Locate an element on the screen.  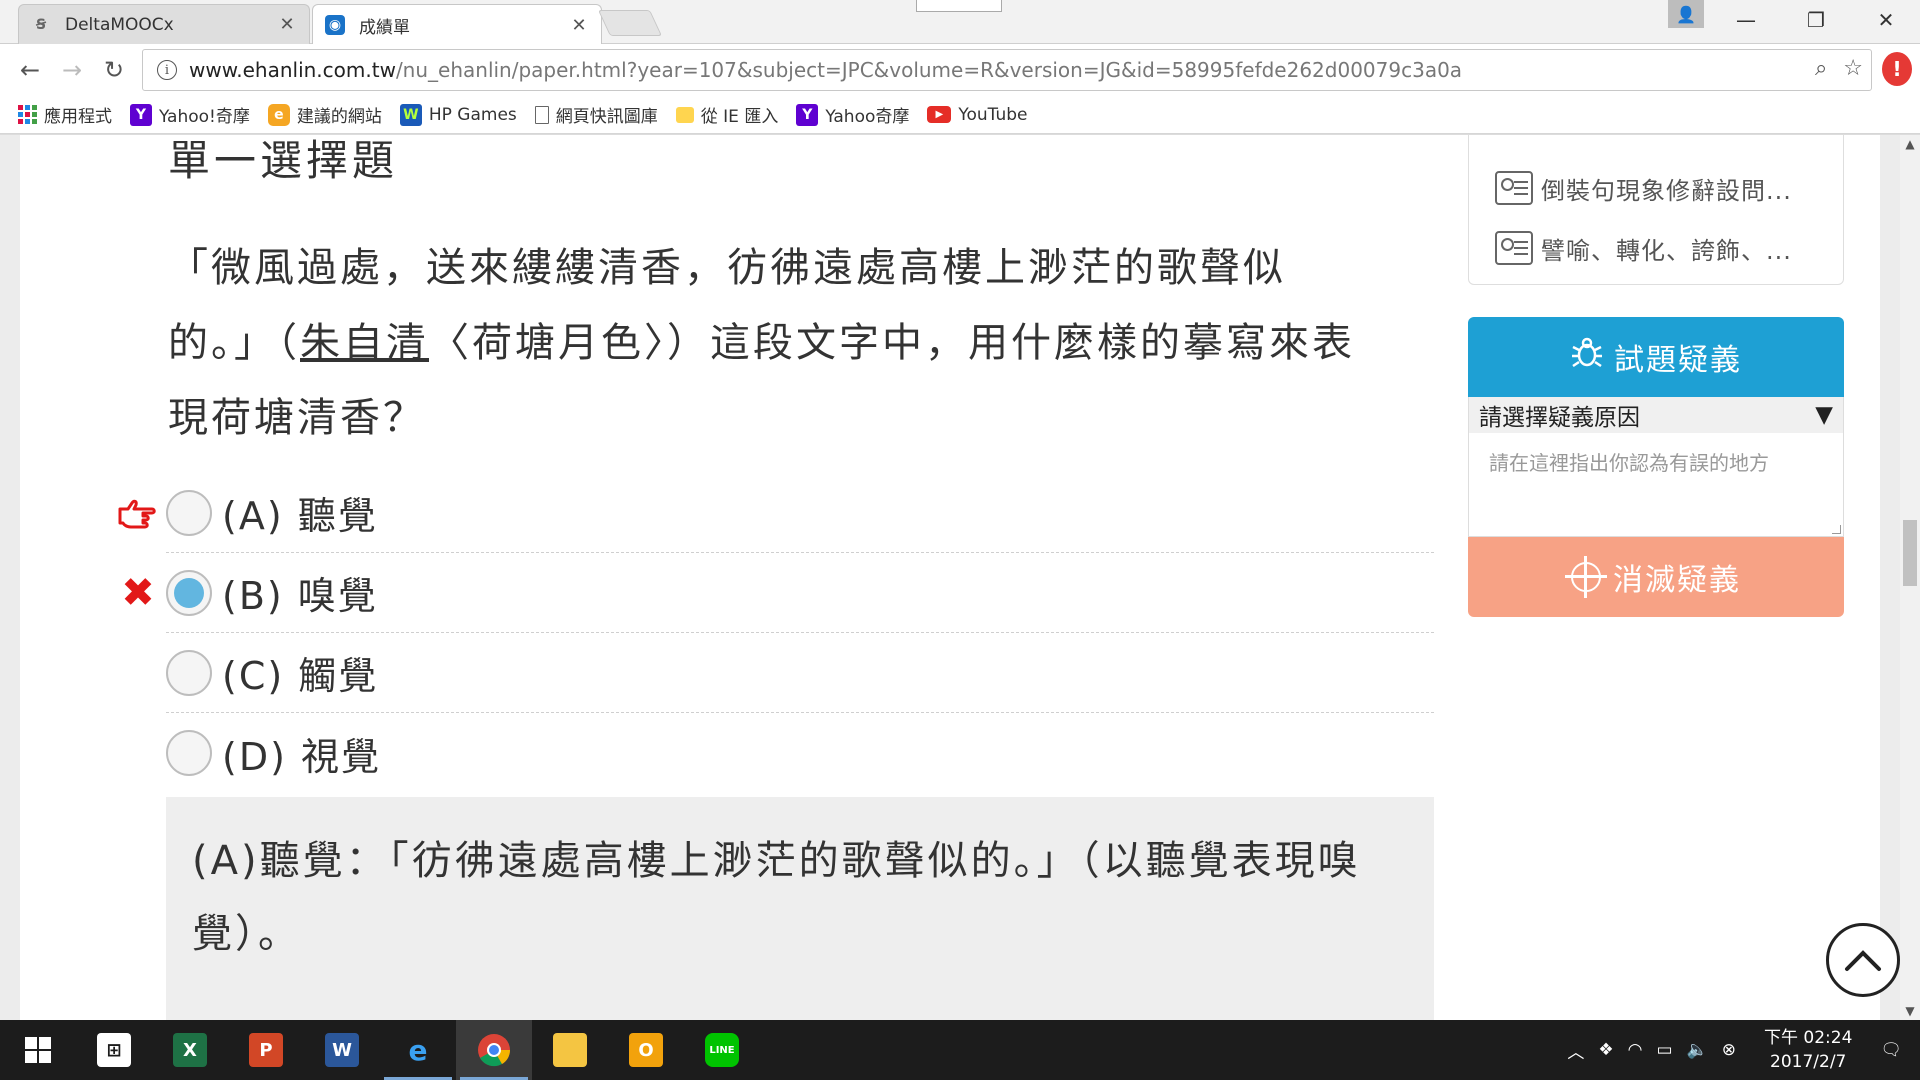
excel-icon: X is located at coordinates (190, 1050).